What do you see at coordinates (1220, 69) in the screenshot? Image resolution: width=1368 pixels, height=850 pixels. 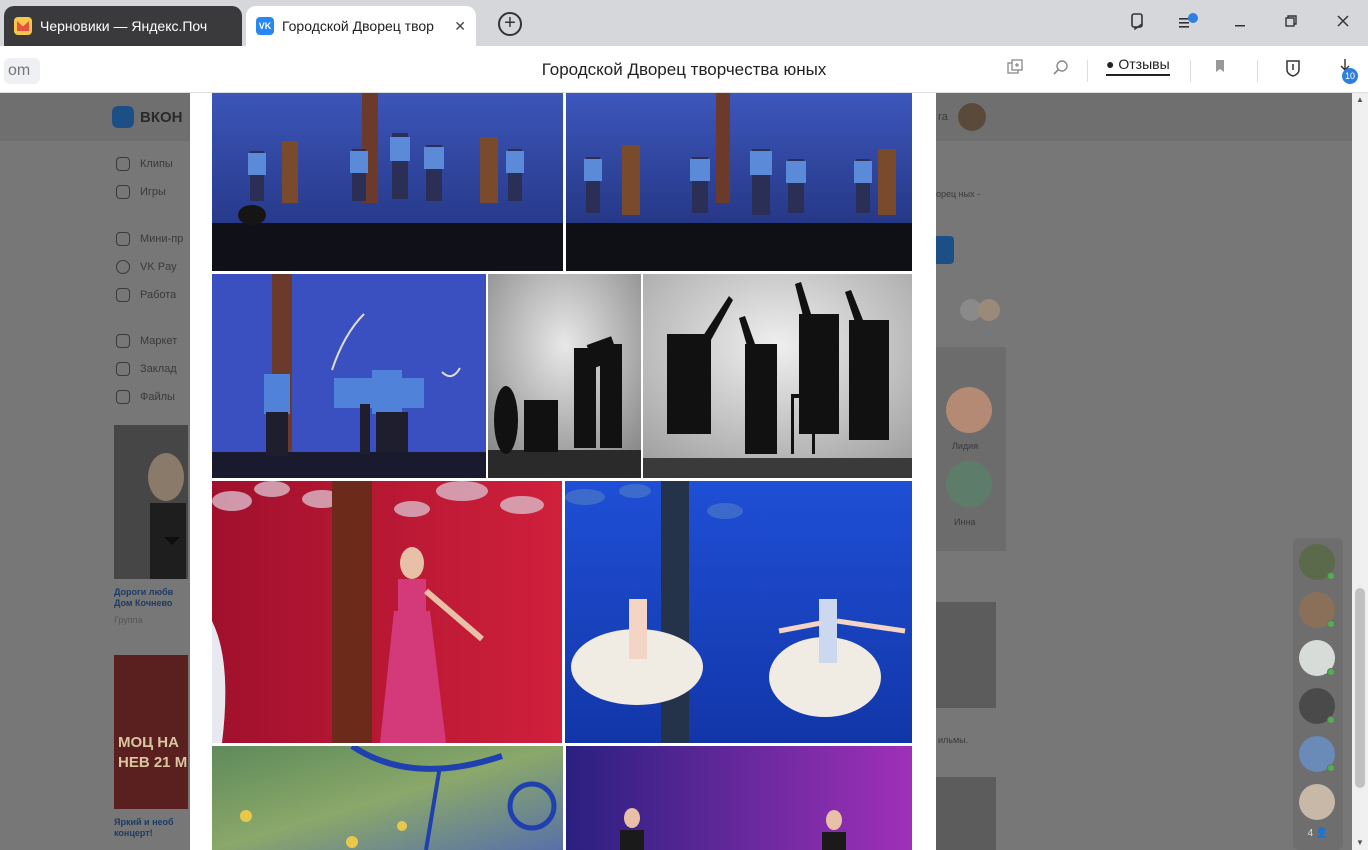 I see `bookmark-icon` at bounding box center [1220, 69].